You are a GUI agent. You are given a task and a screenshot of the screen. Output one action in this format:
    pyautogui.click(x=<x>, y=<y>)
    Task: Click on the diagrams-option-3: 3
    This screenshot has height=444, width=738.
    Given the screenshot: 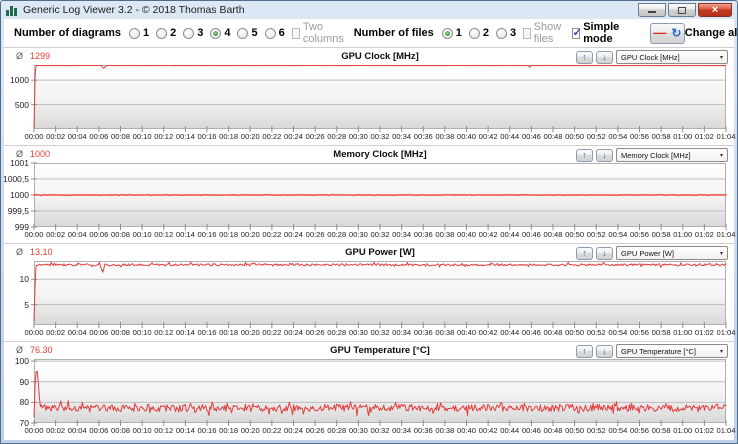 What is the action you would take?
    pyautogui.click(x=193, y=33)
    